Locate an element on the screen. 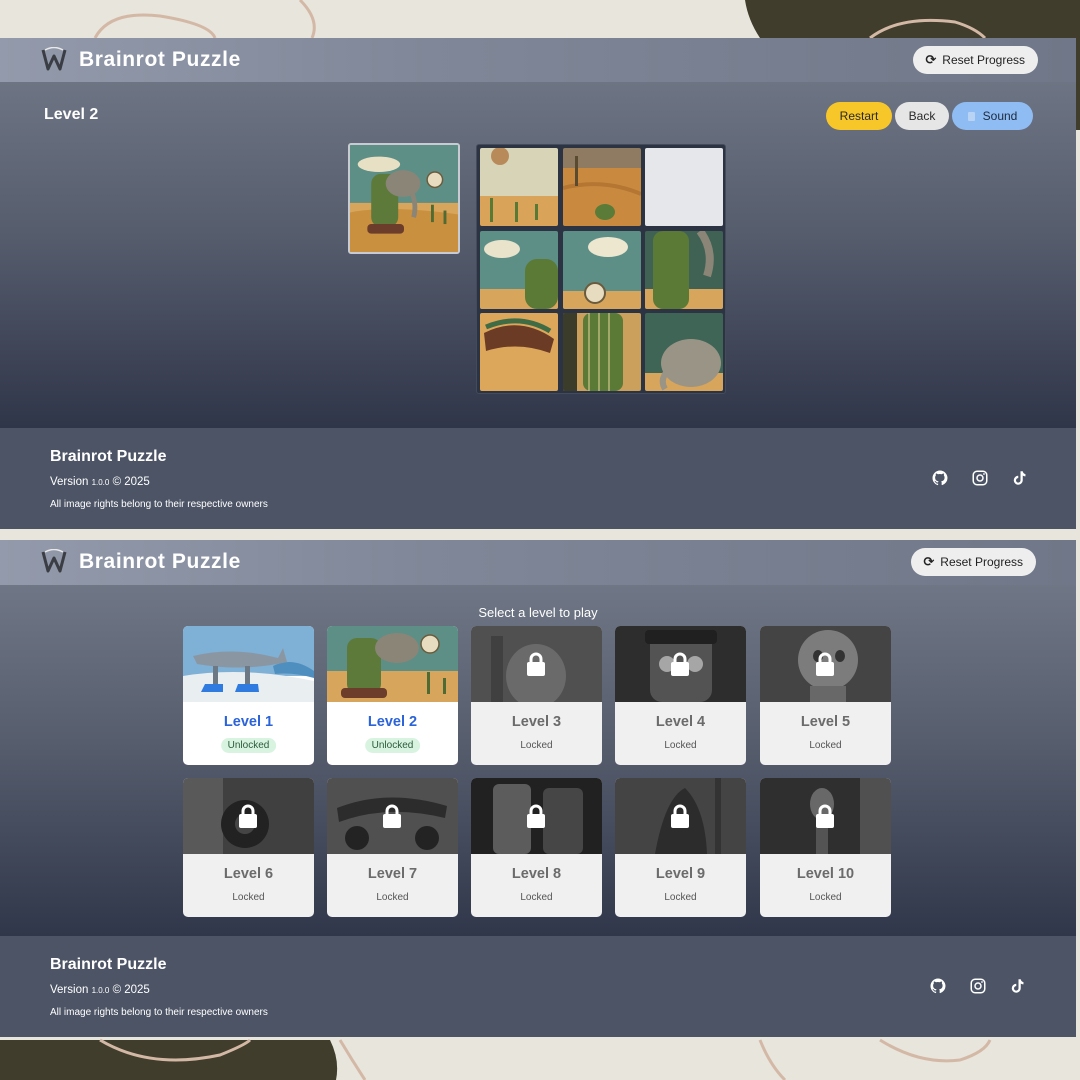  level-name: Level 10 is located at coordinates (825, 874).